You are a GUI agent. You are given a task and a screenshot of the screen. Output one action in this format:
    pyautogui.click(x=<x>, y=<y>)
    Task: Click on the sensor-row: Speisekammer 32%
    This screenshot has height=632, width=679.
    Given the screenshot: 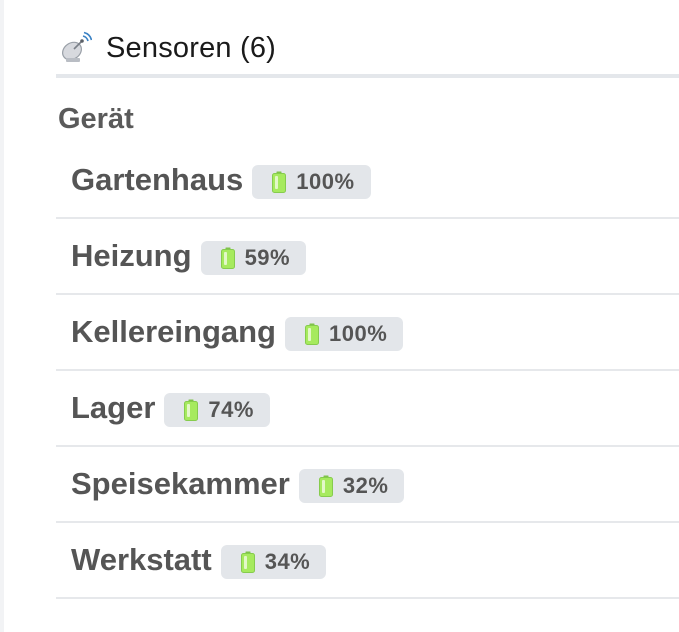 What is the action you would take?
    pyautogui.click(x=367, y=485)
    